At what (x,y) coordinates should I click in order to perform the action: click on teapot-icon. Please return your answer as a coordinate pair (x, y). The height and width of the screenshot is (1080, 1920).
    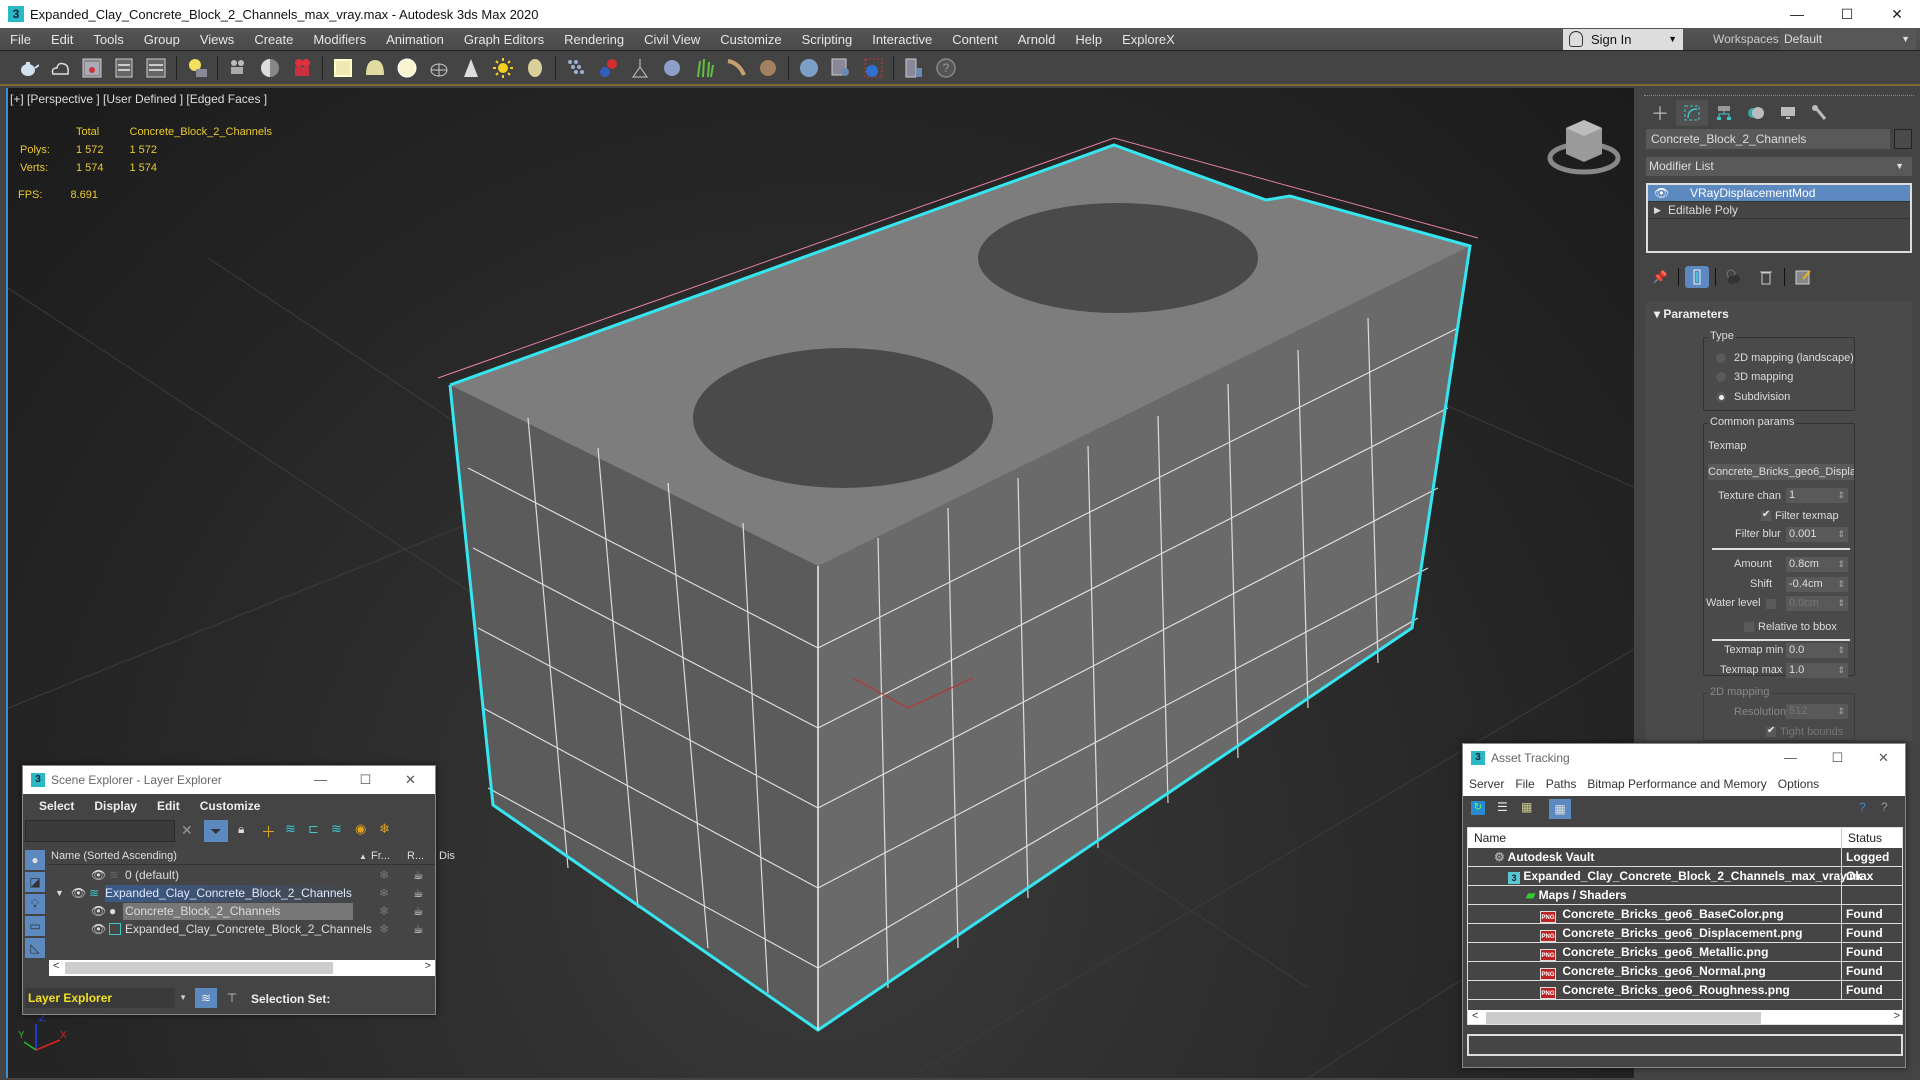
    Looking at the image, I should click on (28, 68).